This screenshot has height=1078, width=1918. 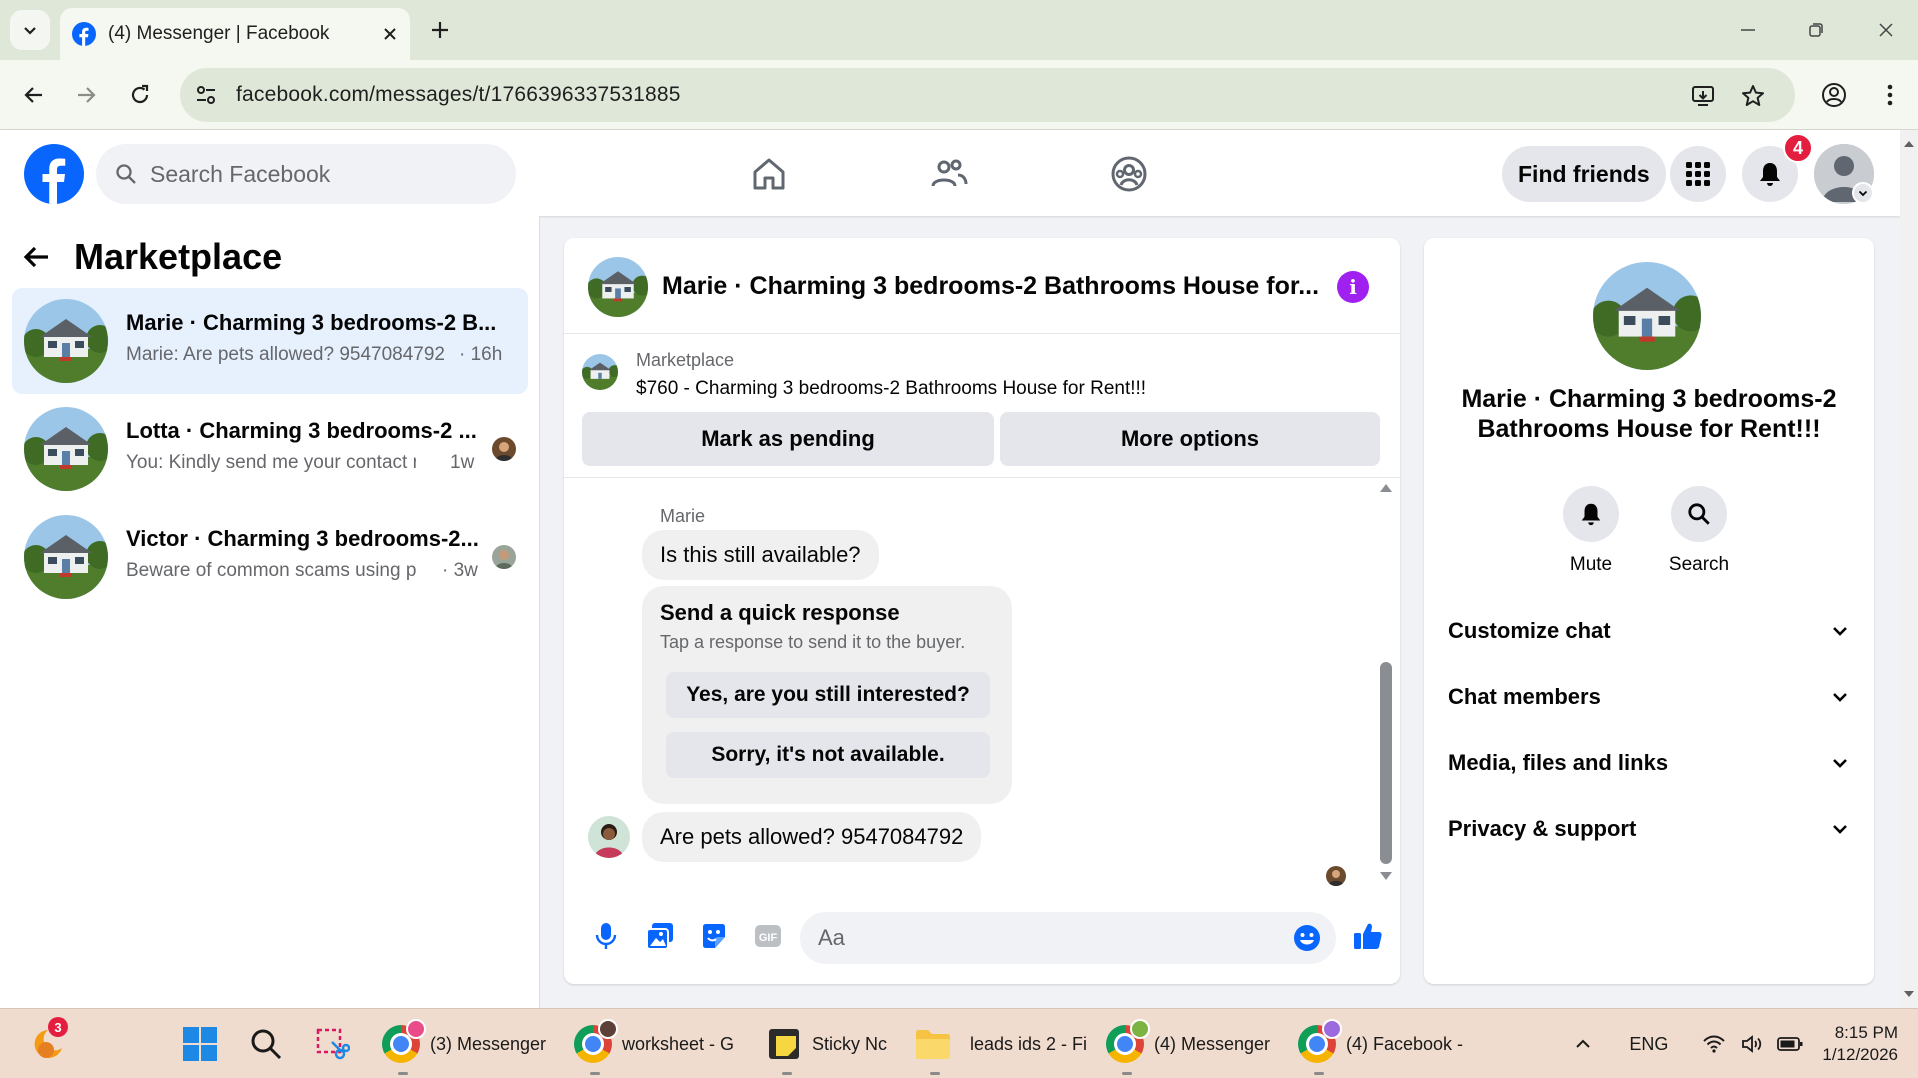 What do you see at coordinates (1542, 828) in the screenshot?
I see `section-label: Privacy & support` at bounding box center [1542, 828].